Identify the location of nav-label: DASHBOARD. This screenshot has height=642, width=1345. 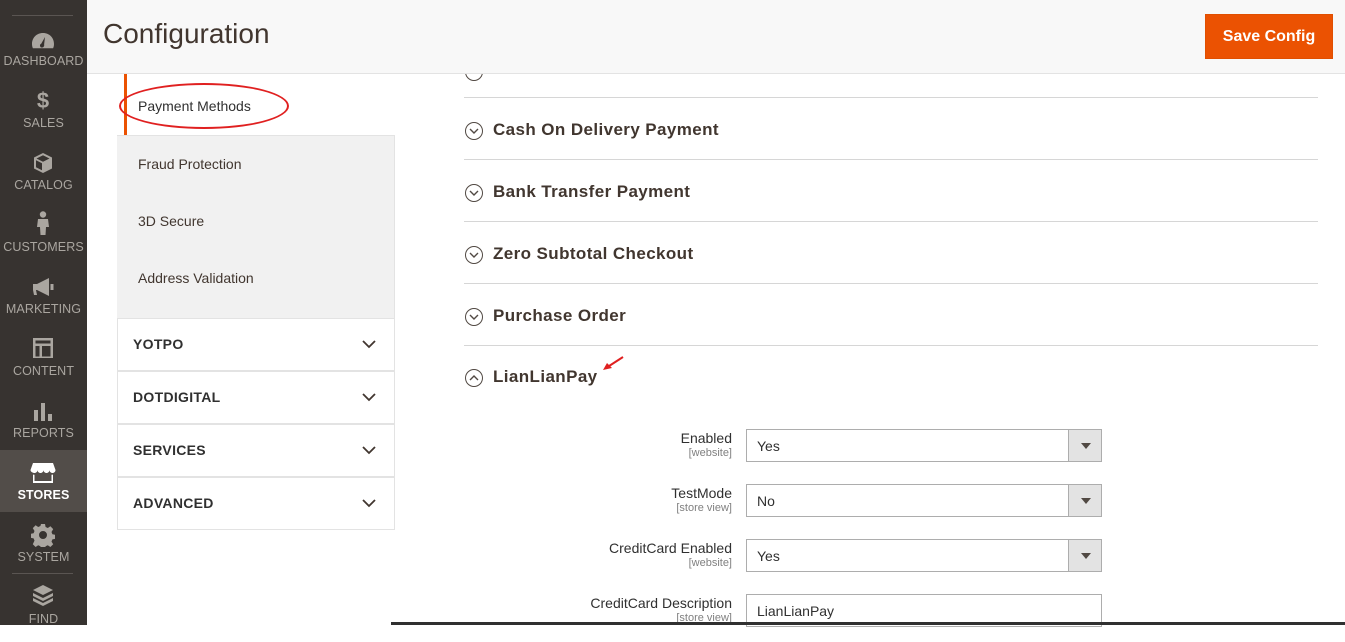
(43, 61).